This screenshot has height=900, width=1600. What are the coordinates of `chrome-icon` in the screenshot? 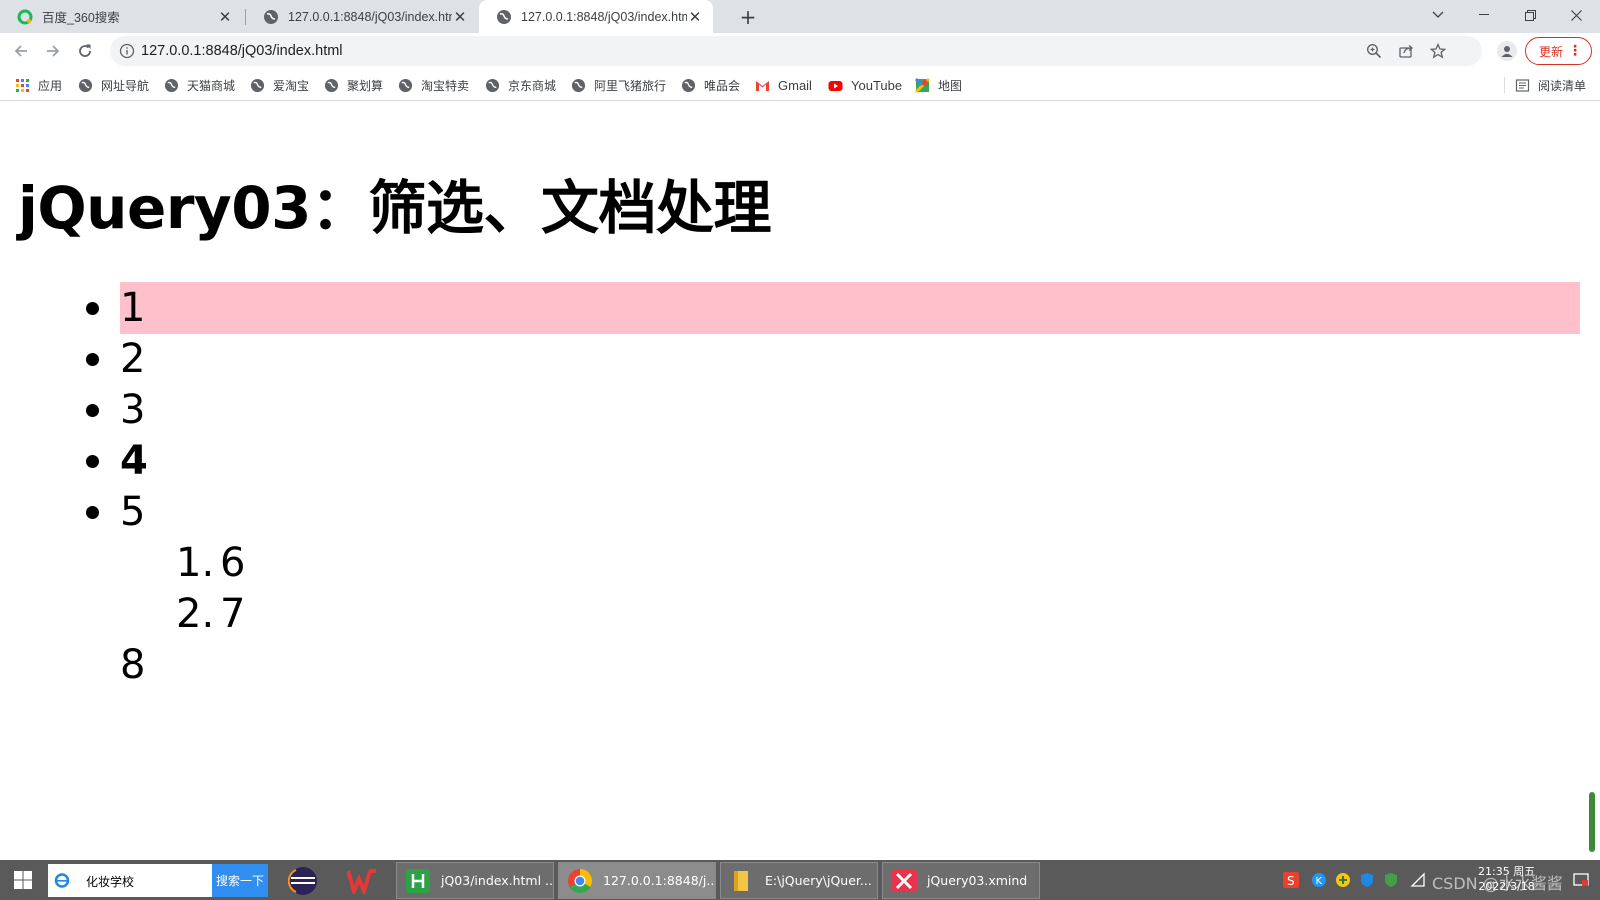 It's located at (580, 881).